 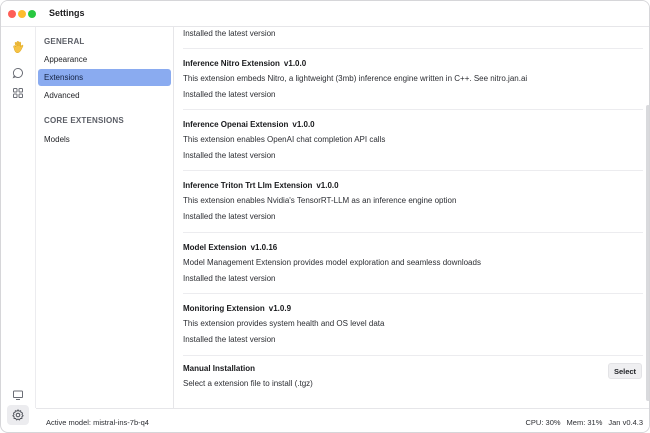 What do you see at coordinates (543, 422) in the screenshot?
I see `cpu-usage: CPU: 30%` at bounding box center [543, 422].